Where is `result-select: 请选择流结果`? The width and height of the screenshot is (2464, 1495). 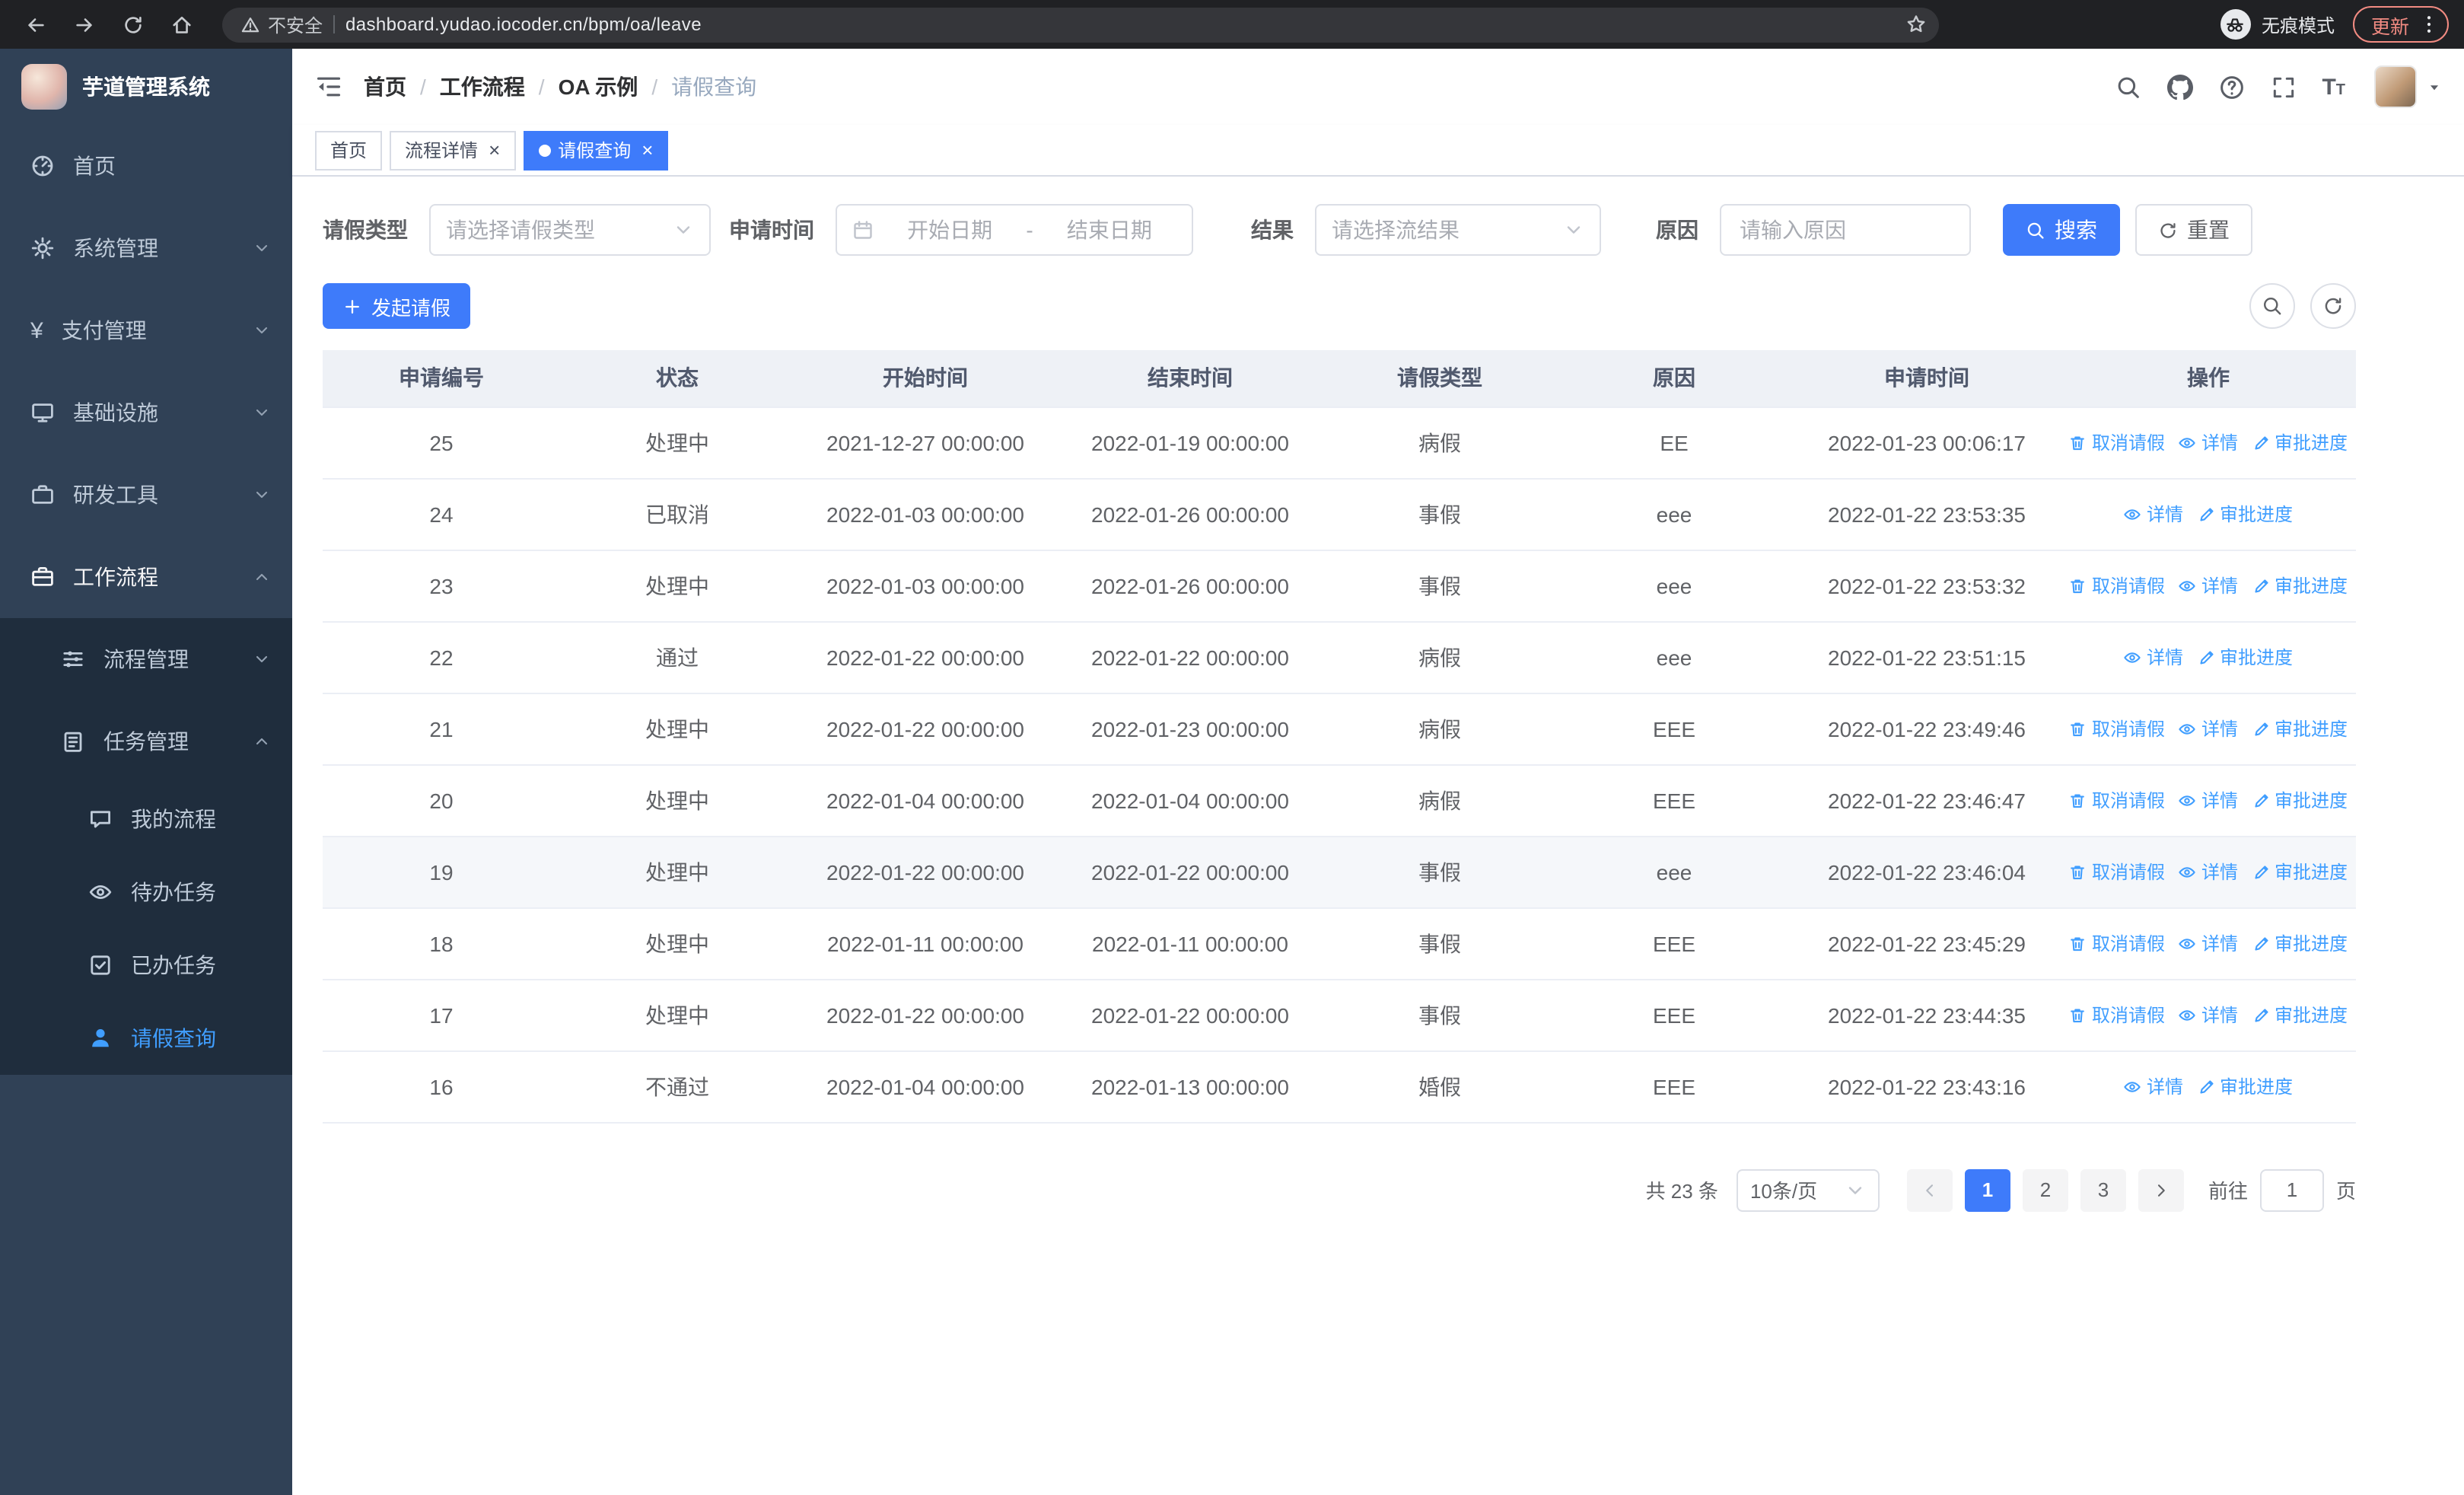 result-select: 请选择流结果 is located at coordinates (1458, 230).